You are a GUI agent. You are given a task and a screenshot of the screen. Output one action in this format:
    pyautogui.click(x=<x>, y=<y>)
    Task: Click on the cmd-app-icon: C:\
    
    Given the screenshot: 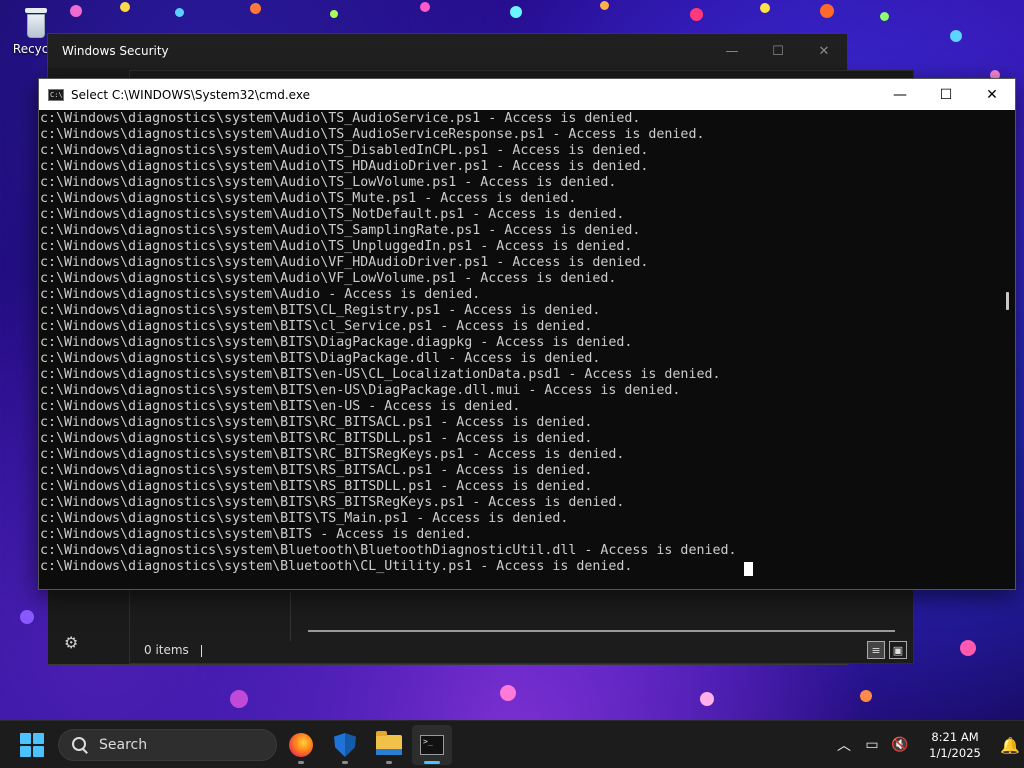 What is the action you would take?
    pyautogui.click(x=56, y=94)
    